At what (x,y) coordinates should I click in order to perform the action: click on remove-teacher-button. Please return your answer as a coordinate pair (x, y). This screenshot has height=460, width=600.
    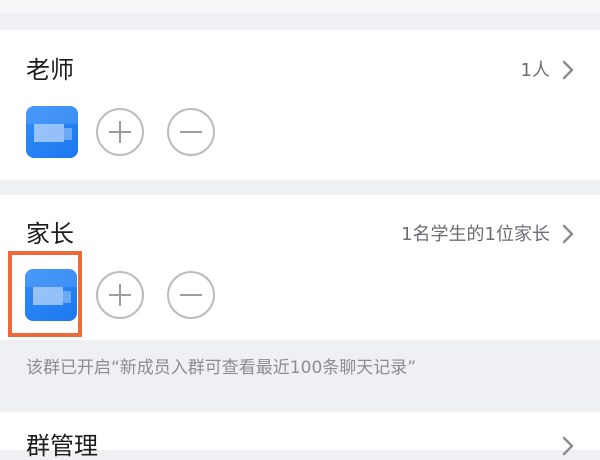
    Looking at the image, I should click on (191, 132).